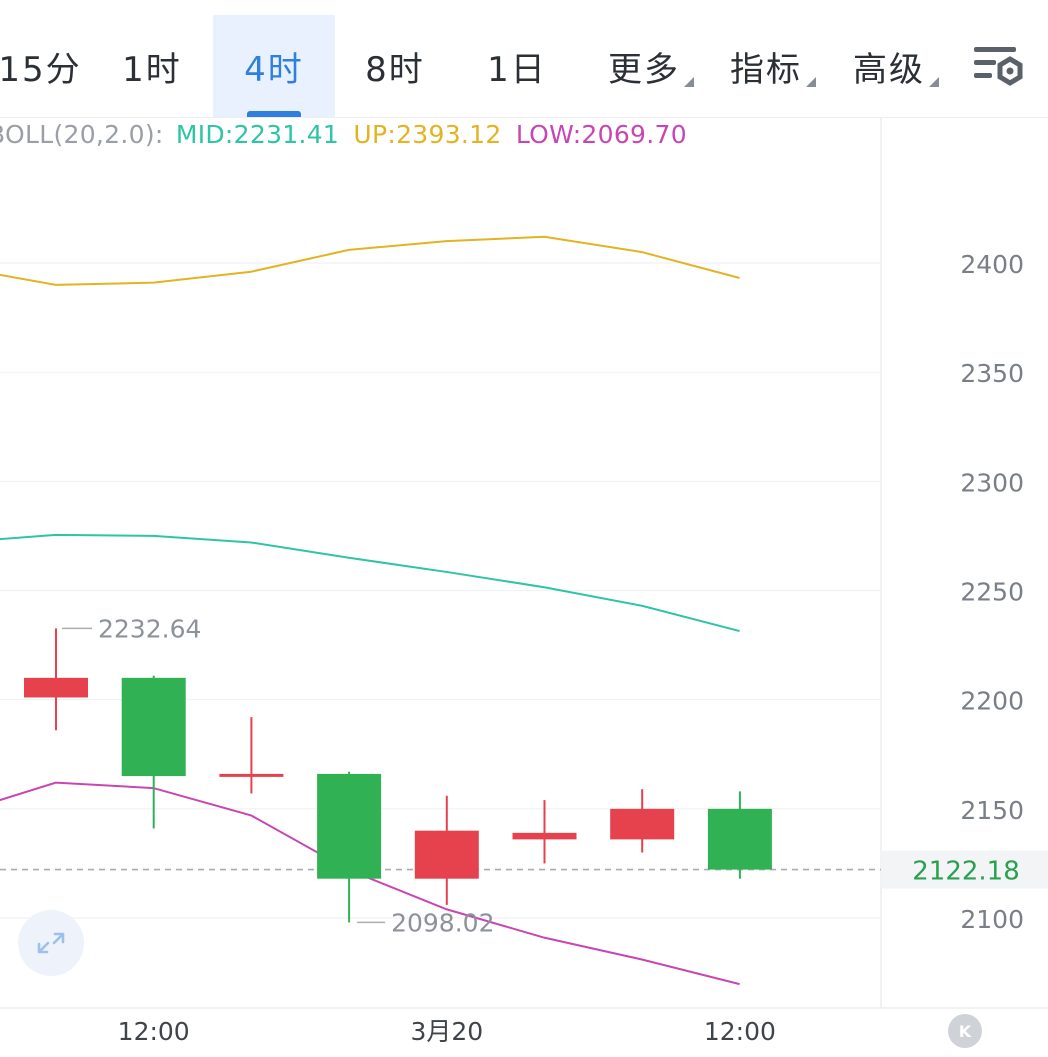 The width and height of the screenshot is (1048, 1057). Describe the element at coordinates (766, 69) in the screenshot. I see `tab-label: 指标` at that location.